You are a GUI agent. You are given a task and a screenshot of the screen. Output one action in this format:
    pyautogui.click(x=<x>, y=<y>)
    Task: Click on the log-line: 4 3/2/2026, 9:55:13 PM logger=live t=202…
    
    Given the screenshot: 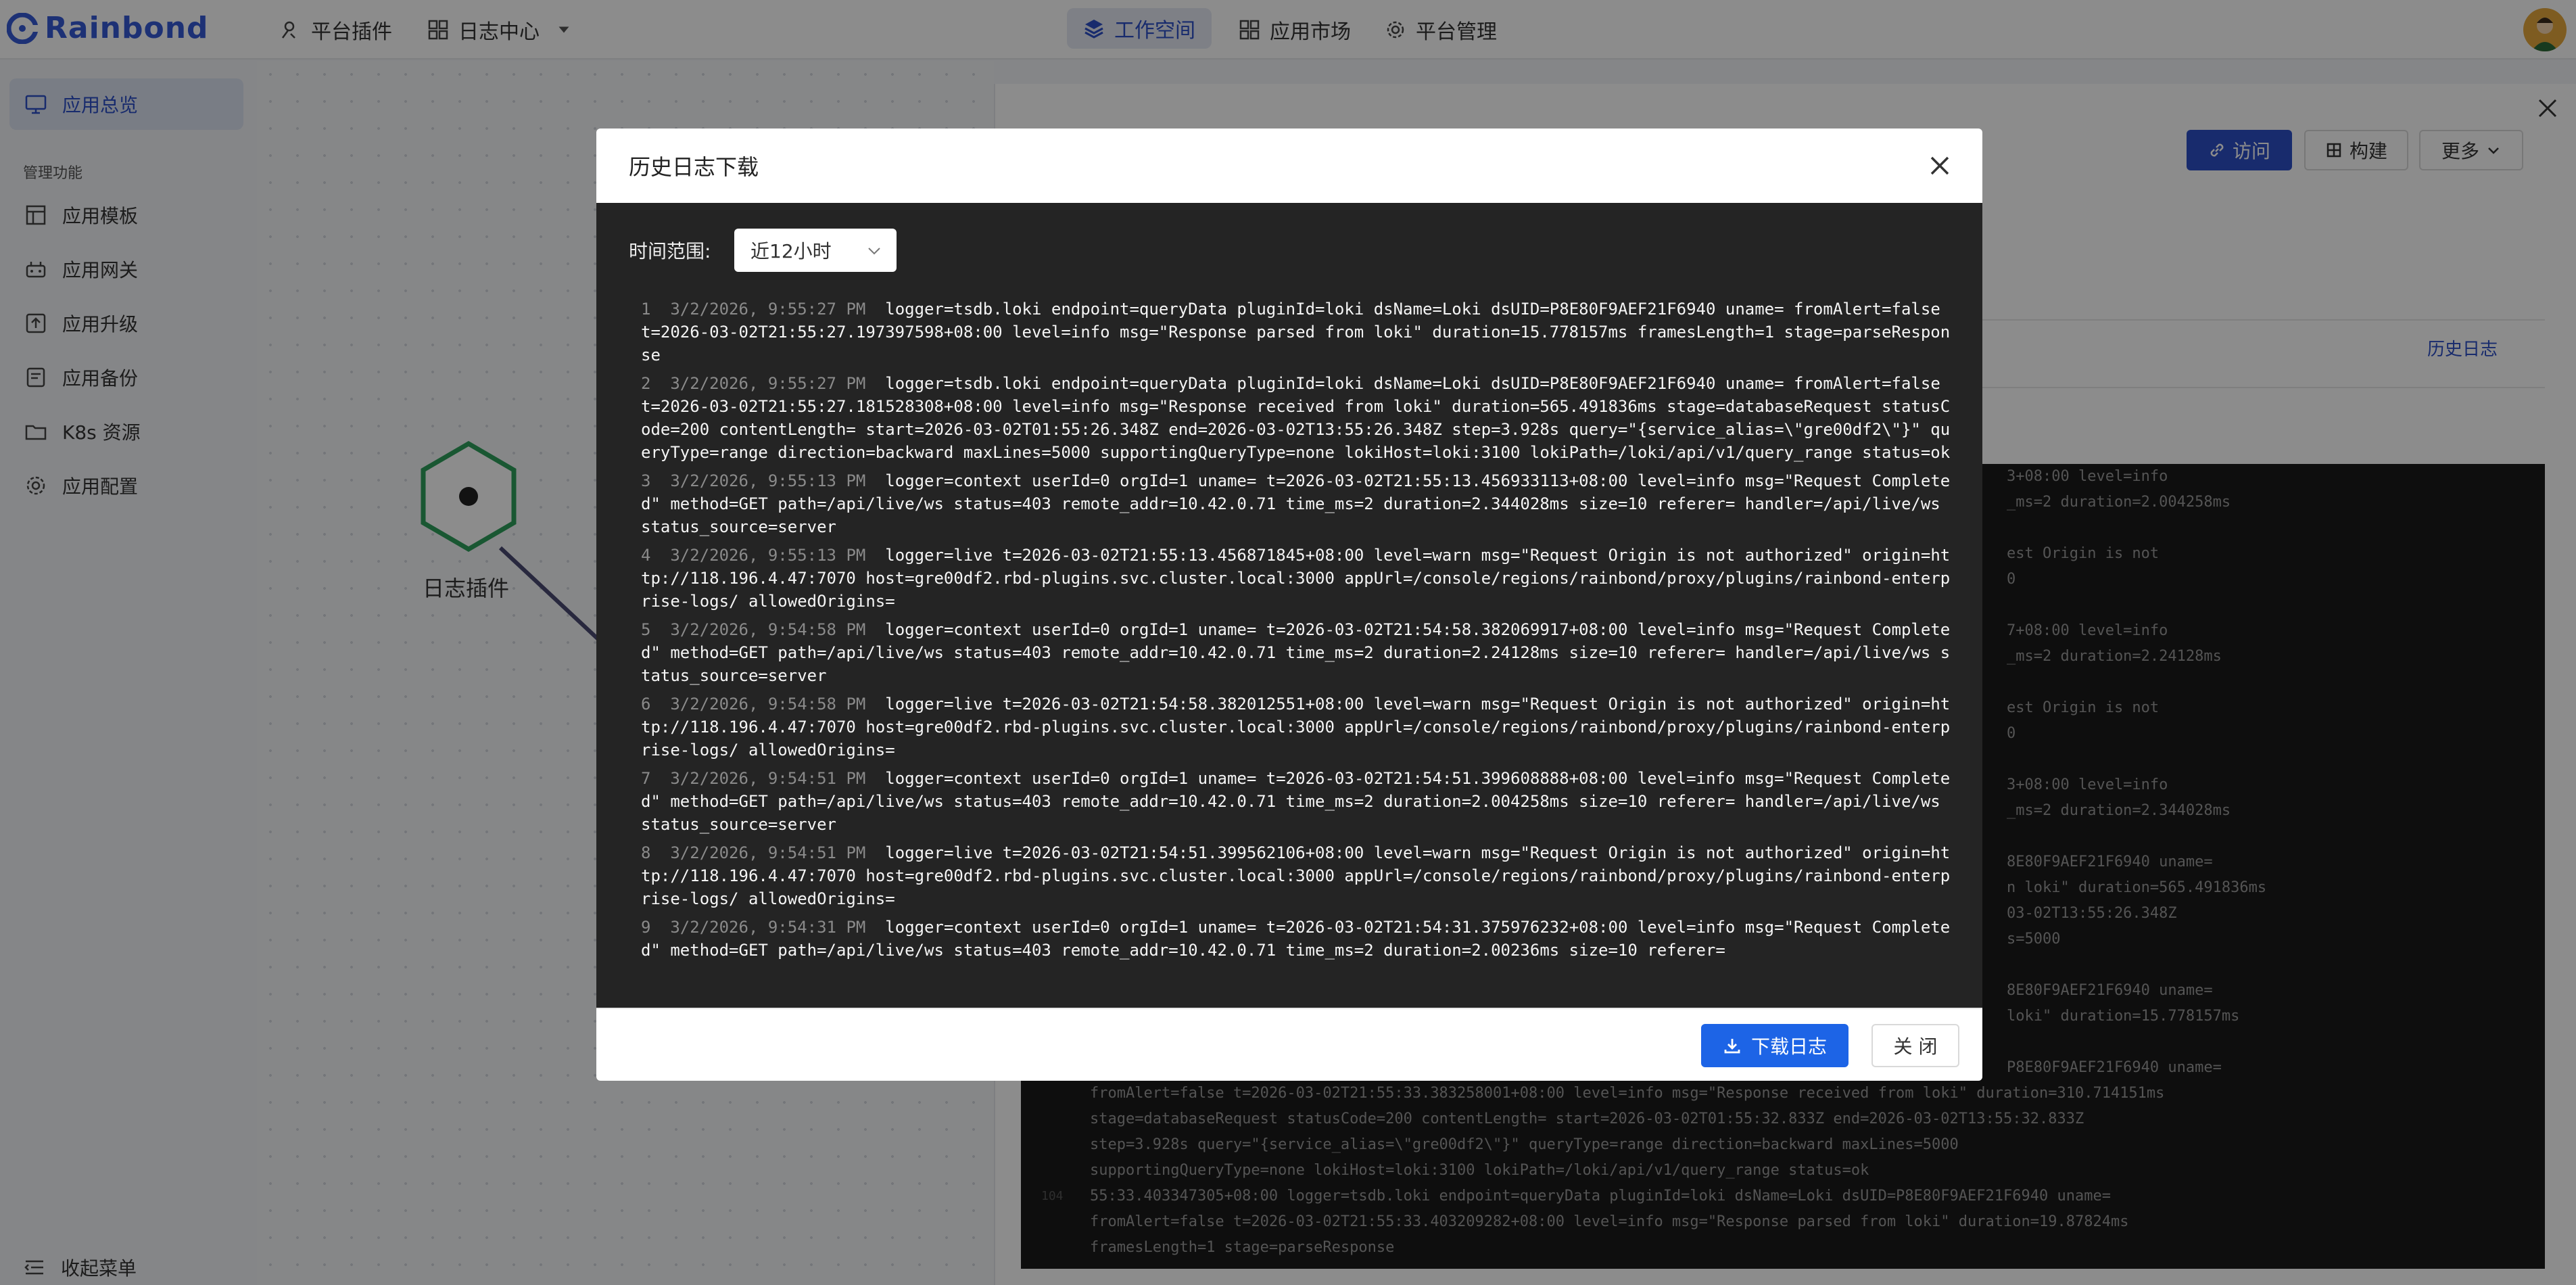 What is the action you would take?
    pyautogui.click(x=1297, y=578)
    